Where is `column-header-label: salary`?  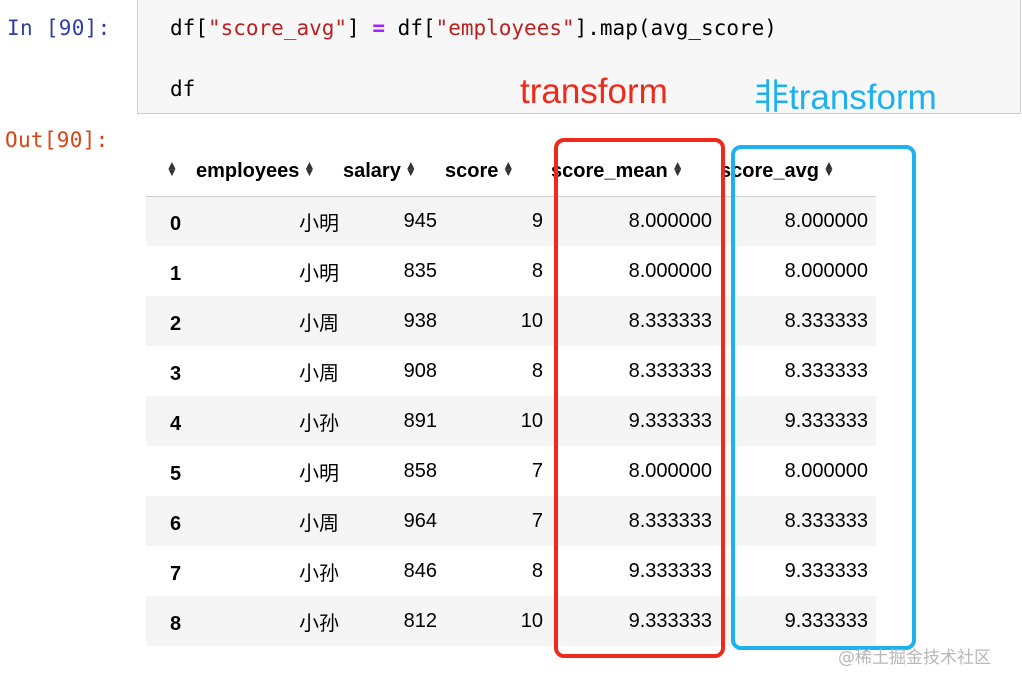
column-header-label: salary is located at coordinates (372, 171).